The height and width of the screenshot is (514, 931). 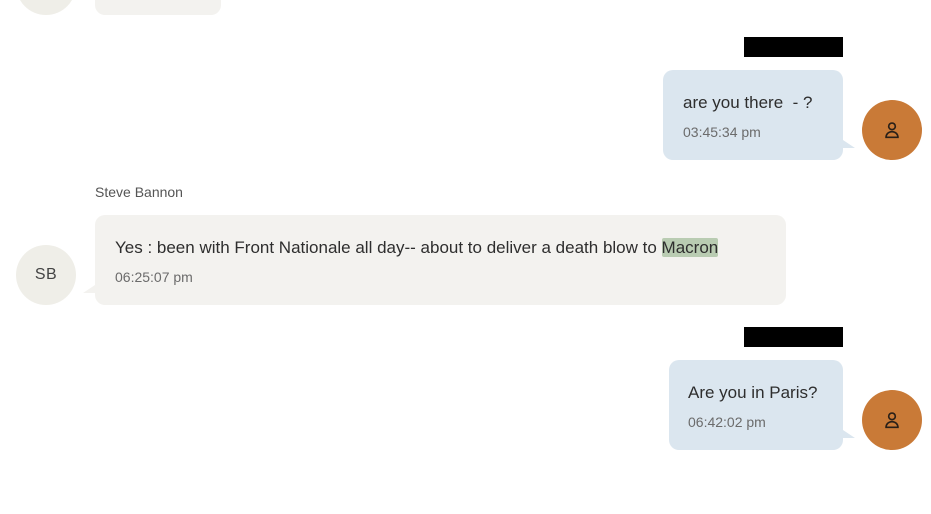 I want to click on previous-message-bubble, so click(x=158, y=7).